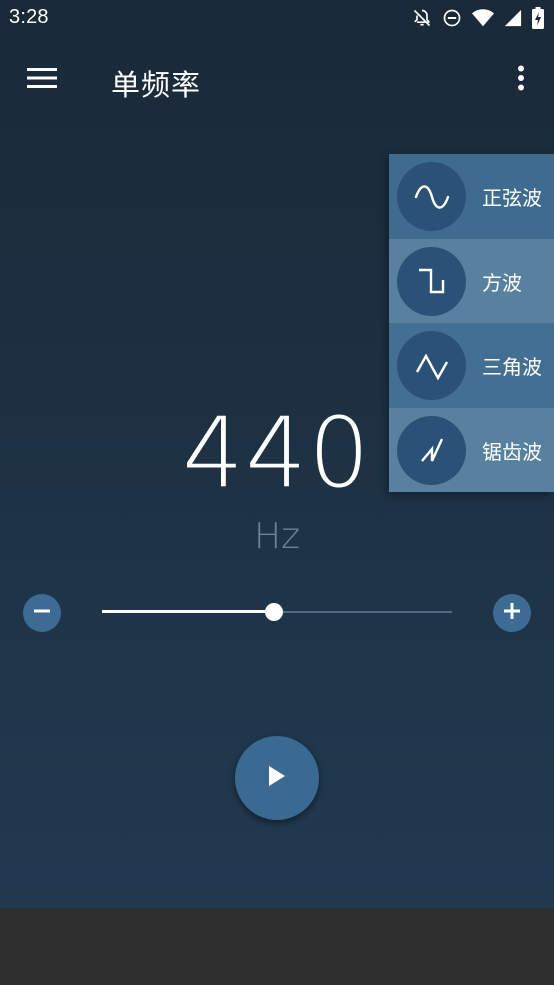  Describe the element at coordinates (471, 365) in the screenshot. I see `waveform-item-triangle: 三角波` at that location.